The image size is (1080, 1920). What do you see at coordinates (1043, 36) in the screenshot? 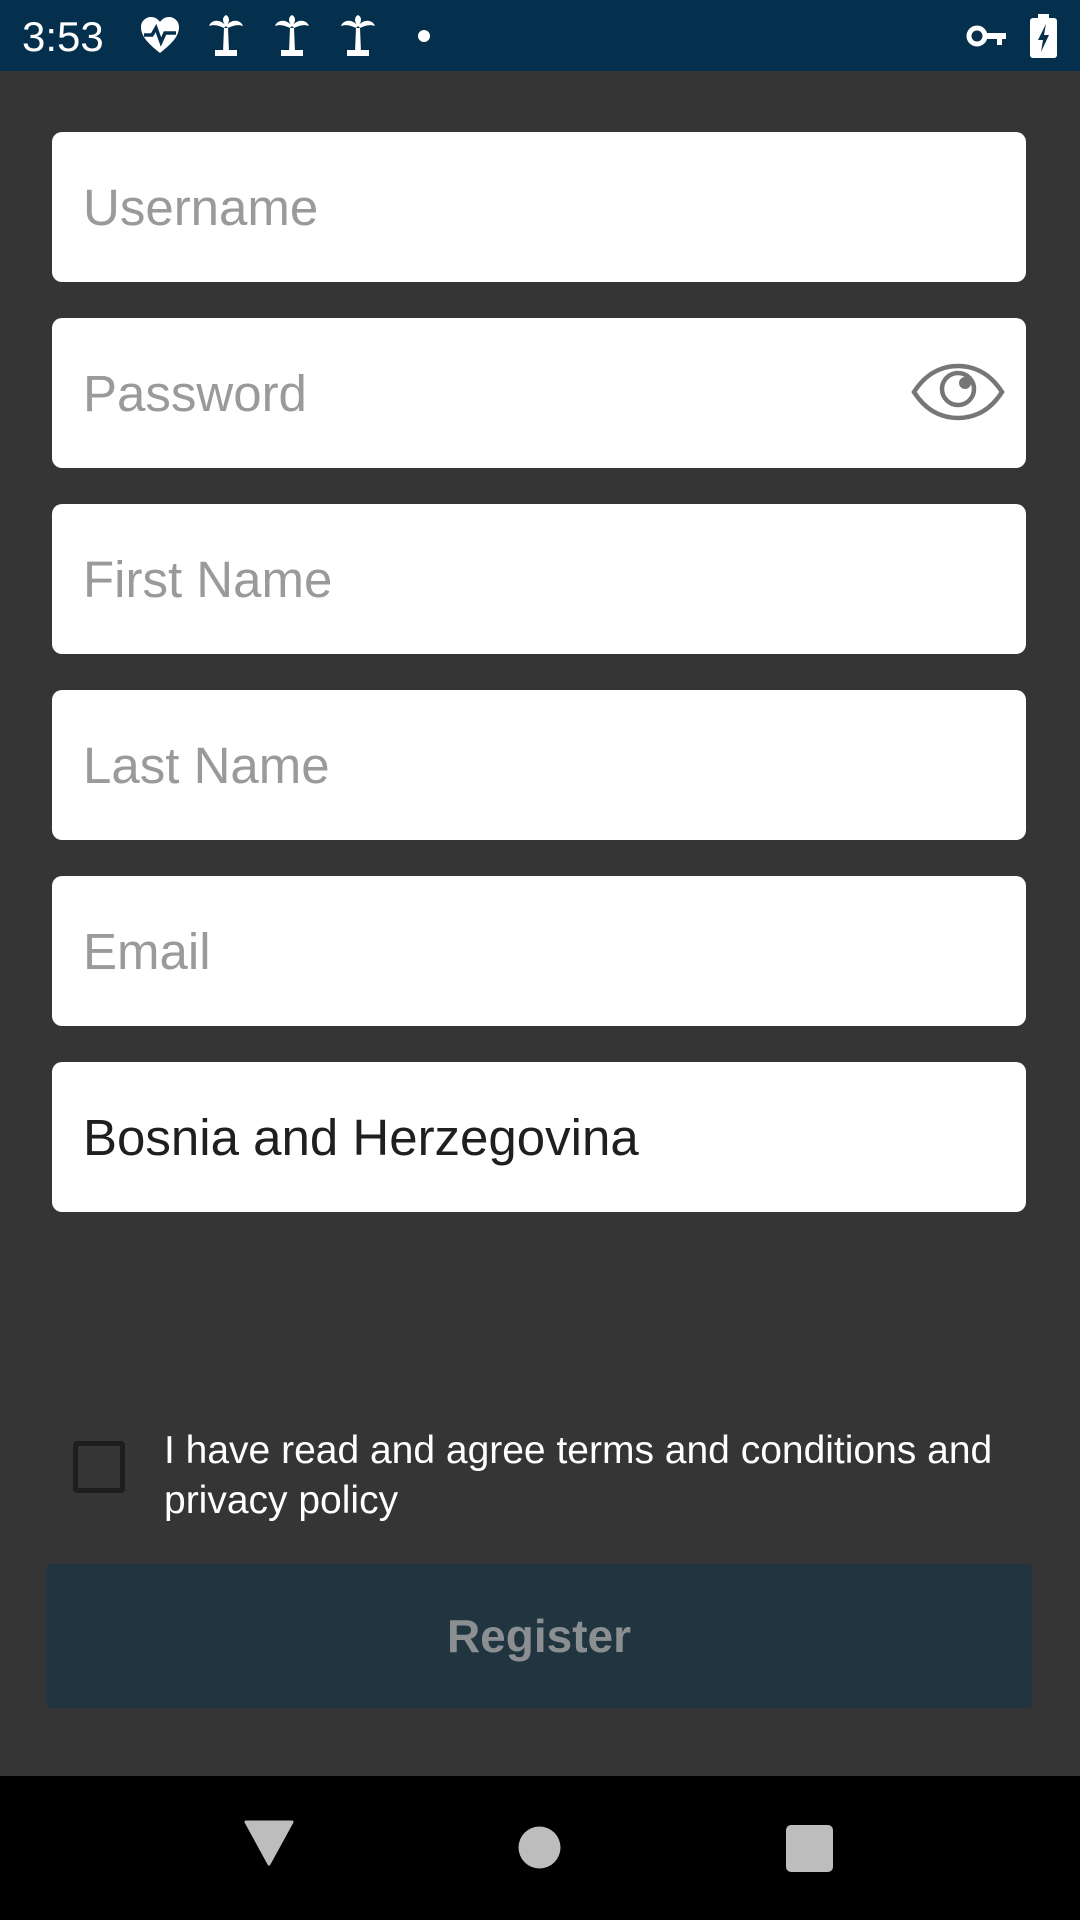
I see `battery-charging-icon` at bounding box center [1043, 36].